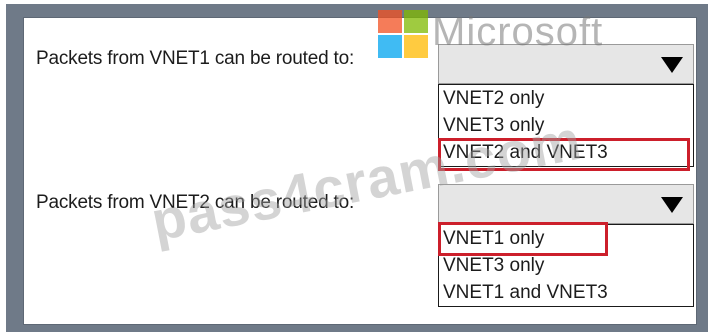 This screenshot has height=334, width=712. What do you see at coordinates (518, 32) in the screenshot?
I see `microsoft-watermark-text: Microsoft` at bounding box center [518, 32].